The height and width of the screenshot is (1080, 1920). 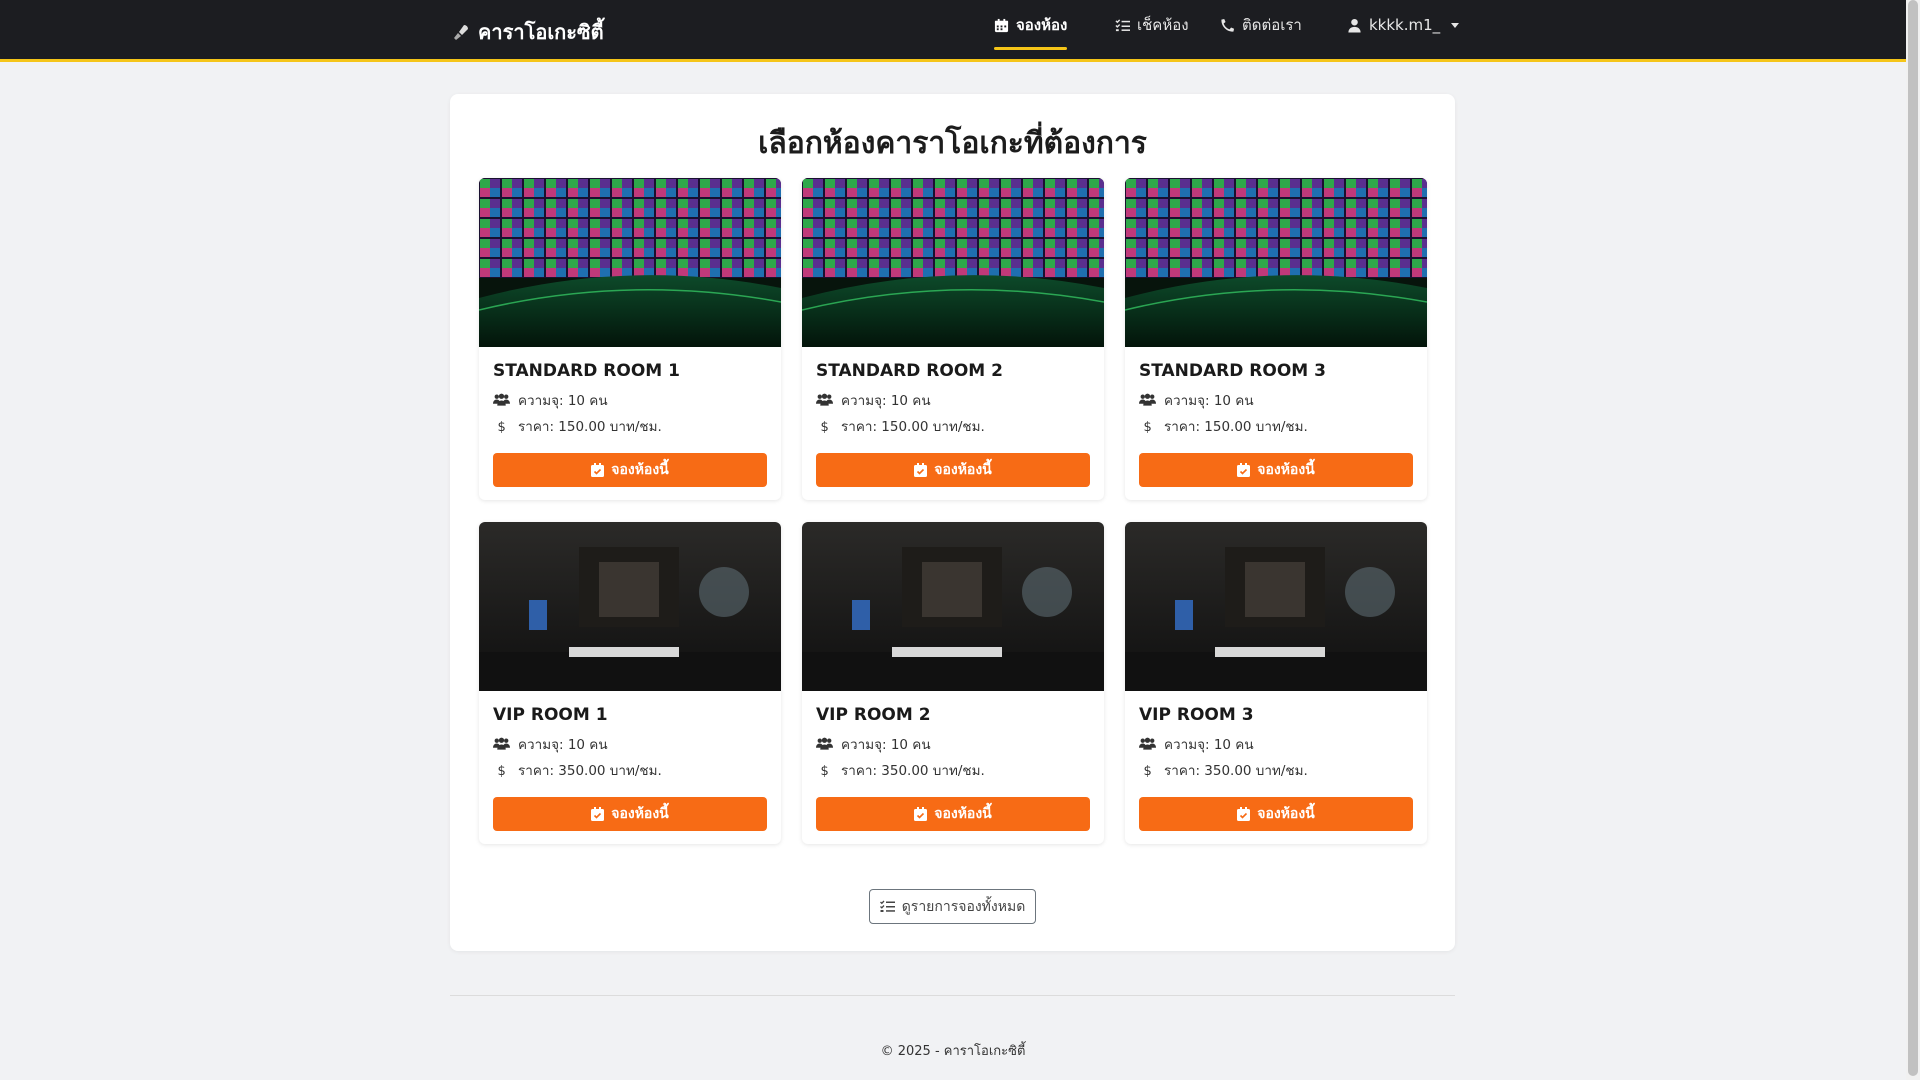 I want to click on nav-book-room: จองห้อง, so click(x=1031, y=25).